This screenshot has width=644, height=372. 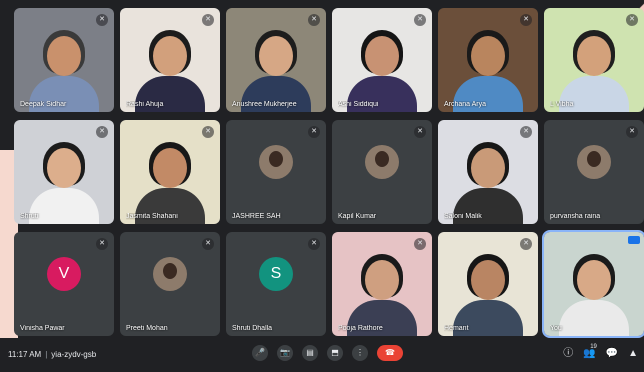 I want to click on participant-tile: ✕ Deepak Sidhar, so click(x=64, y=60).